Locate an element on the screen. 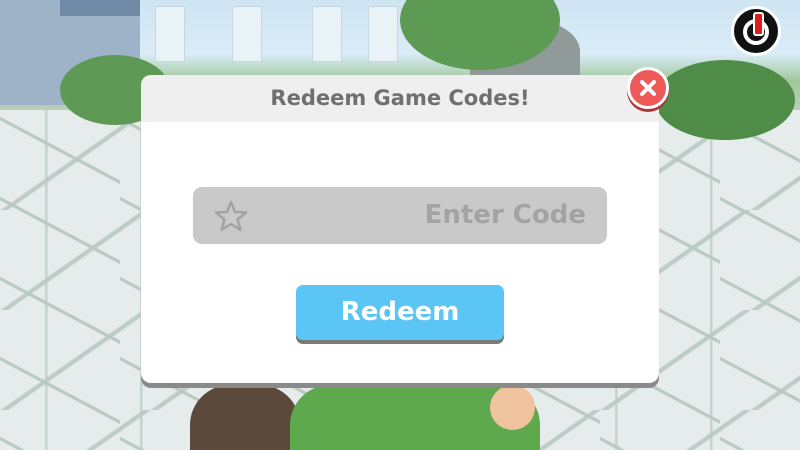  redeem-button-label: Redeem is located at coordinates (400, 312).